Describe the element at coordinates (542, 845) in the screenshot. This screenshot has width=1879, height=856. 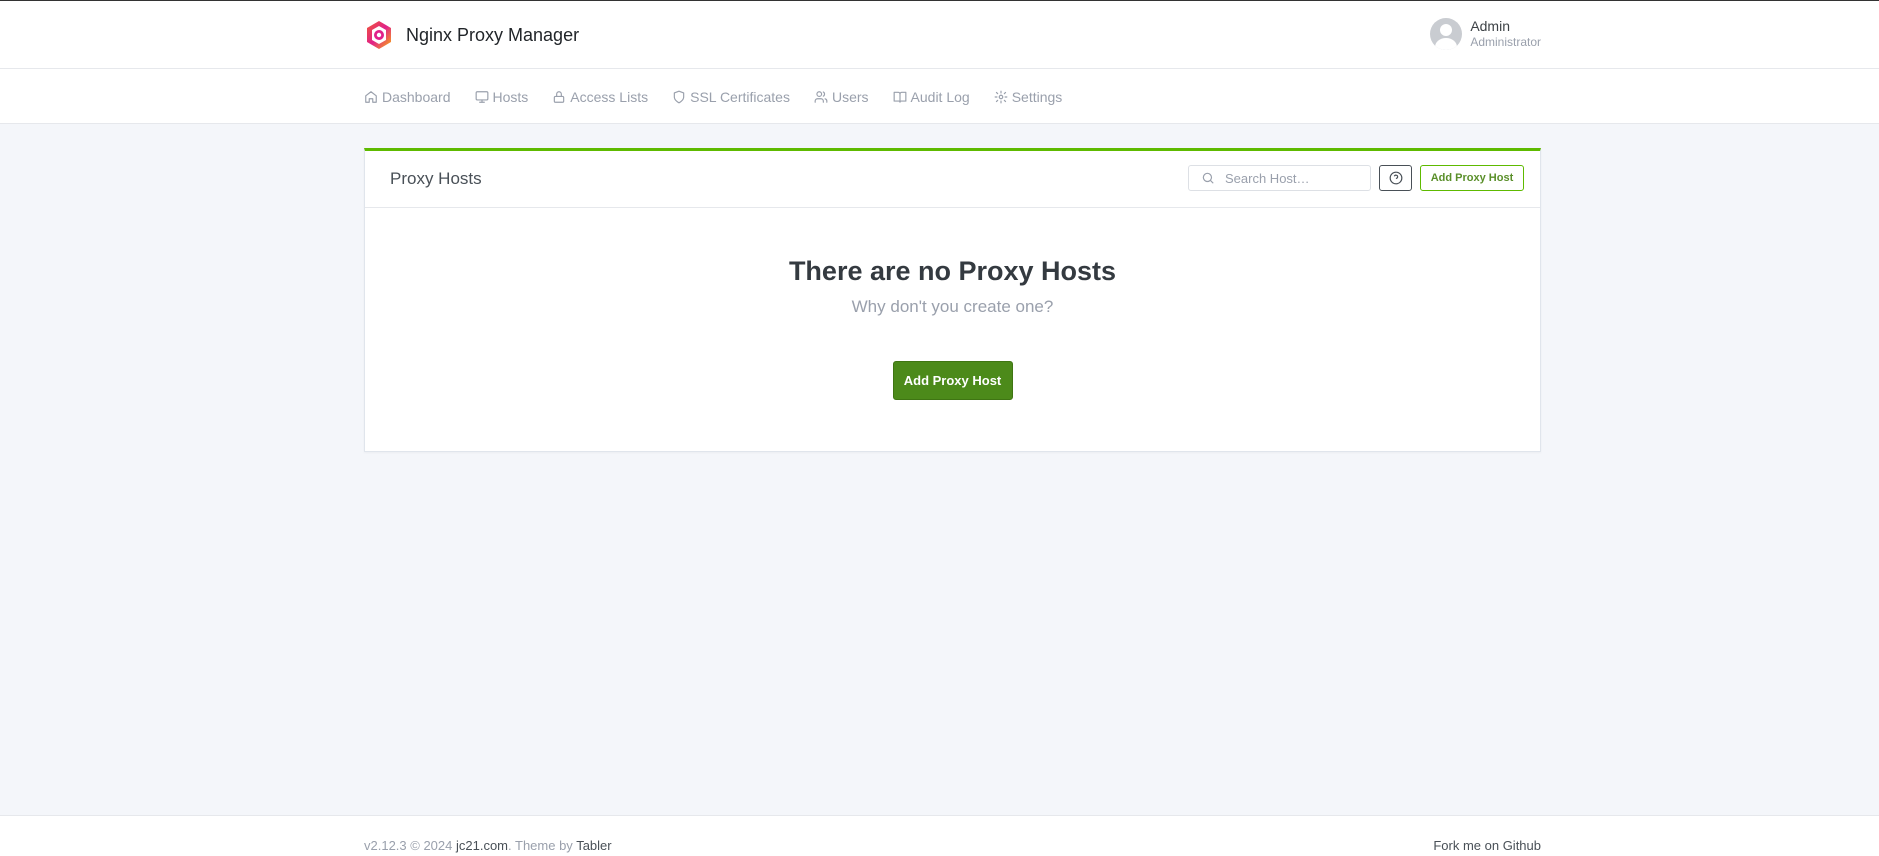
I see `theme-prefix-text: . Theme by` at that location.